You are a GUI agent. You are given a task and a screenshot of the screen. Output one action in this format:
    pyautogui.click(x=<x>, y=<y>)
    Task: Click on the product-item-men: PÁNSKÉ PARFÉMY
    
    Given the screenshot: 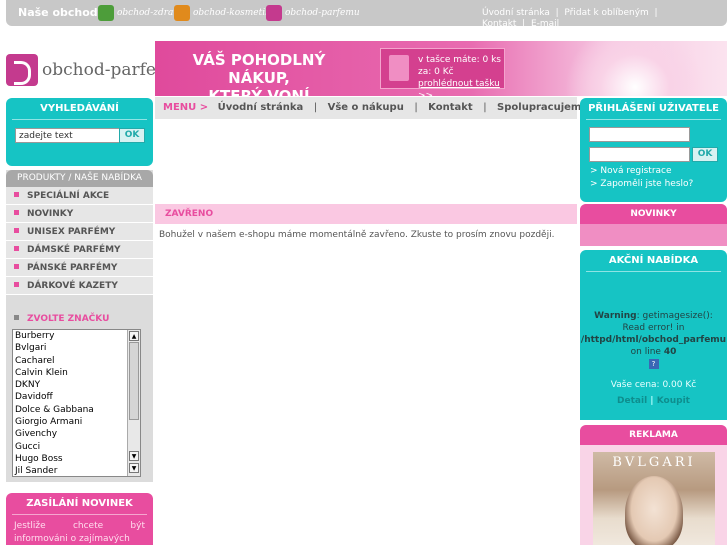 What is the action you would take?
    pyautogui.click(x=79, y=268)
    